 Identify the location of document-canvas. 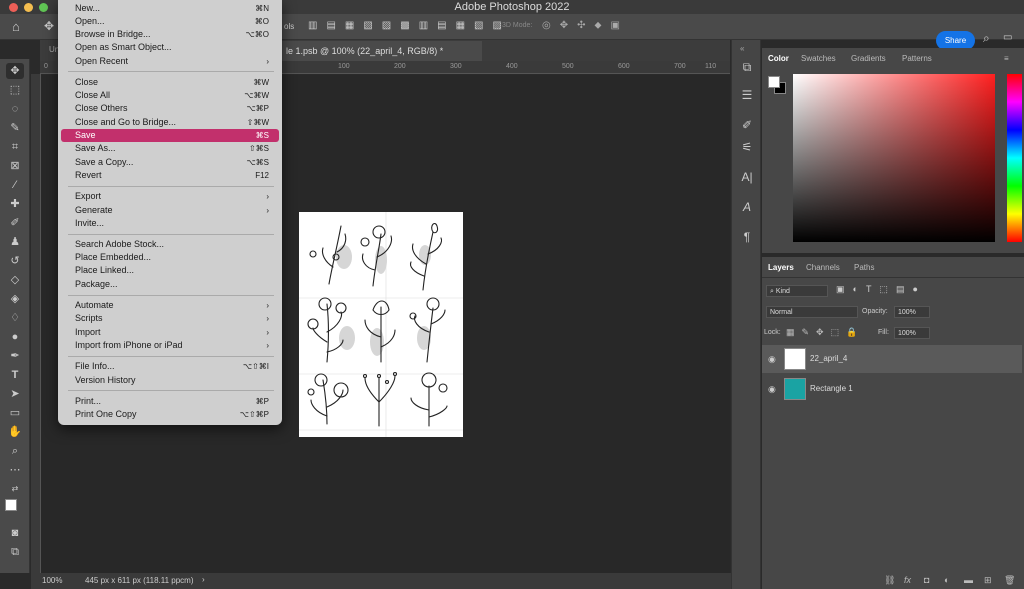
(381, 324).